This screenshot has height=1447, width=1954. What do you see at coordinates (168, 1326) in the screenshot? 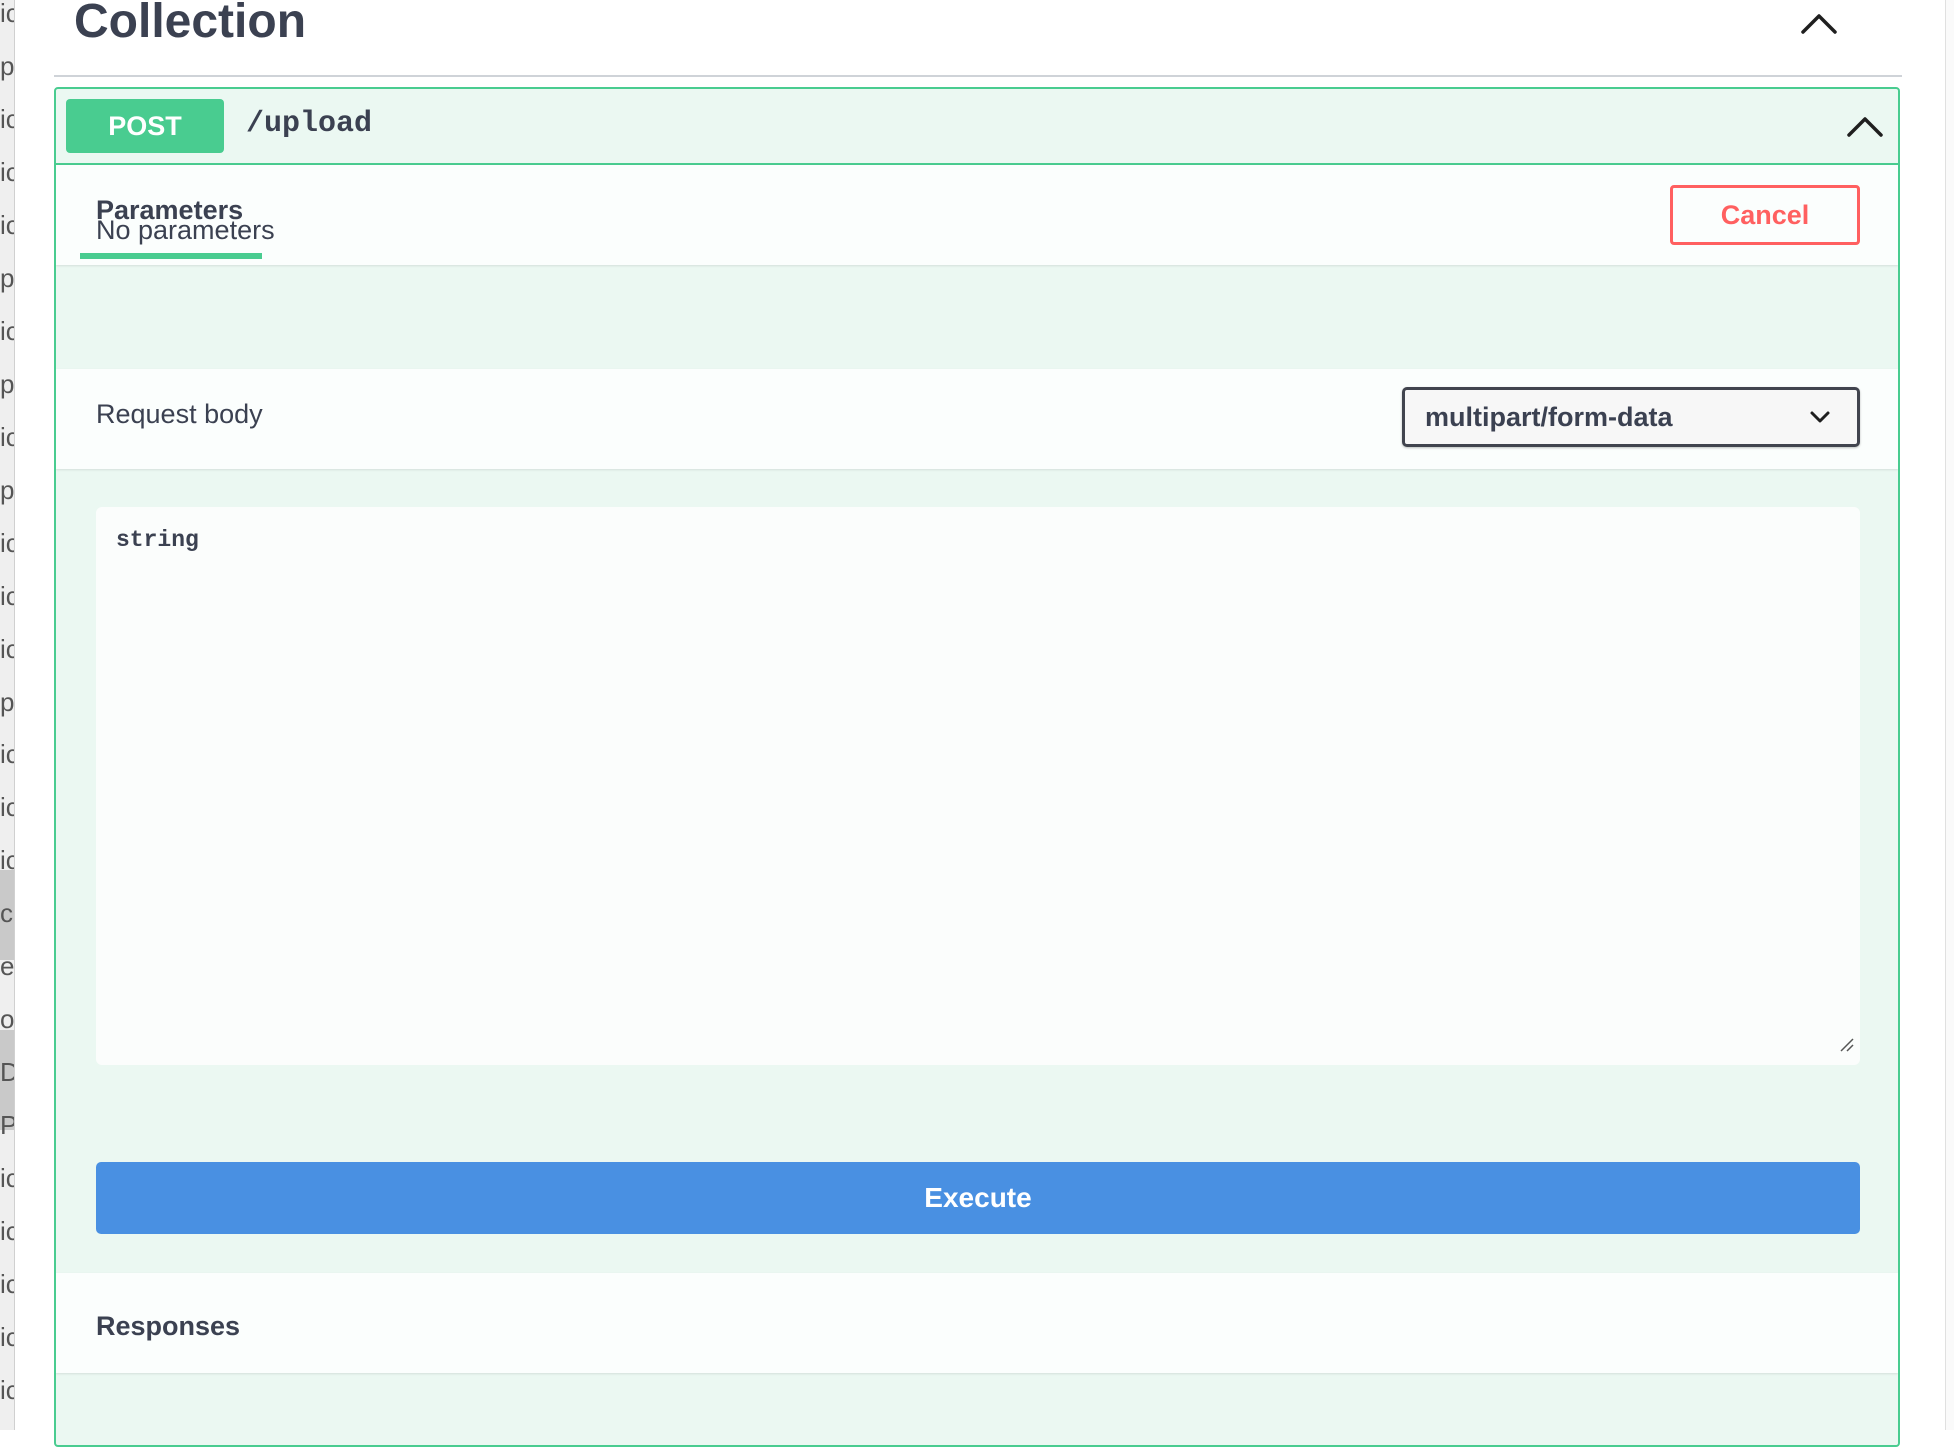
I see `responses-title: Responses` at bounding box center [168, 1326].